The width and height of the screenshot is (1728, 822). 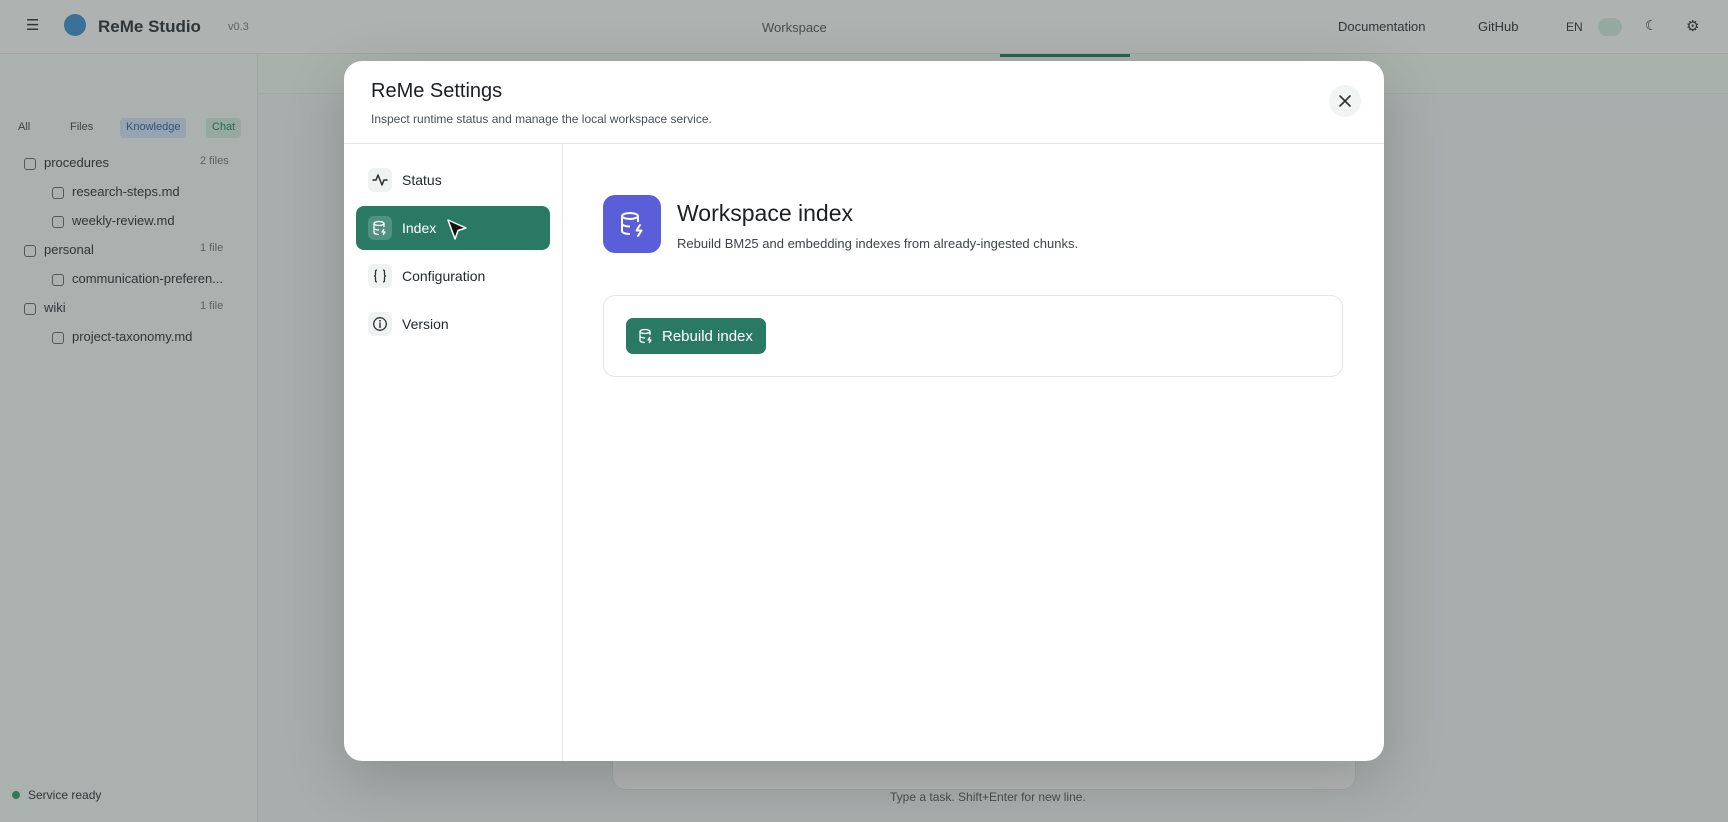 I want to click on section-title: Workspace index, so click(x=765, y=213).